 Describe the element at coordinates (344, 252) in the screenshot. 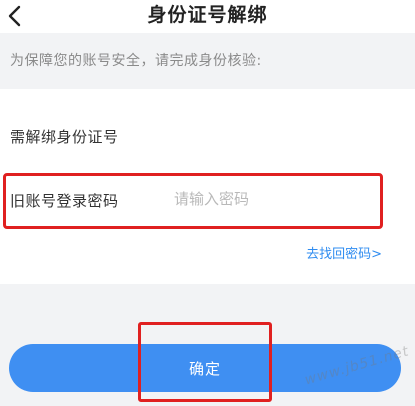

I see `forgot-password-link: 去找回密码>` at that location.